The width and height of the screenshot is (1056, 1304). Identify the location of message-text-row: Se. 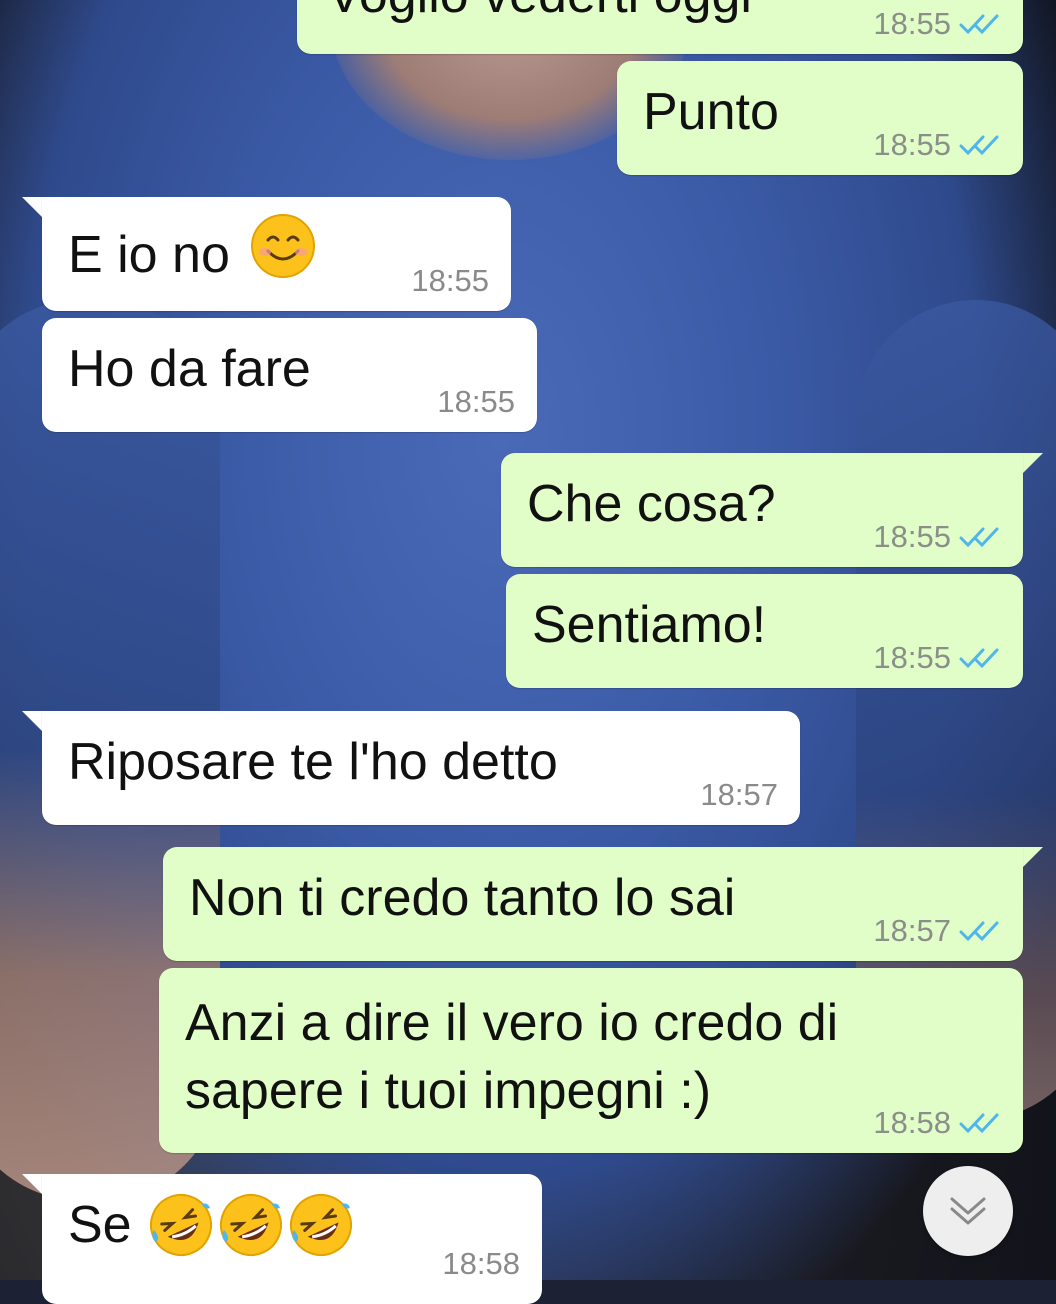
(211, 1225).